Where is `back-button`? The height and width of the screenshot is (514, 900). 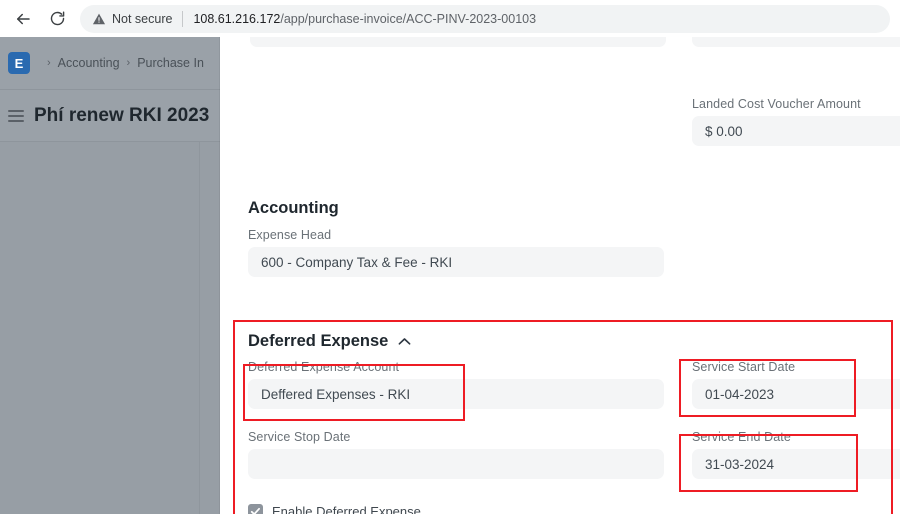
back-button is located at coordinates (23, 19).